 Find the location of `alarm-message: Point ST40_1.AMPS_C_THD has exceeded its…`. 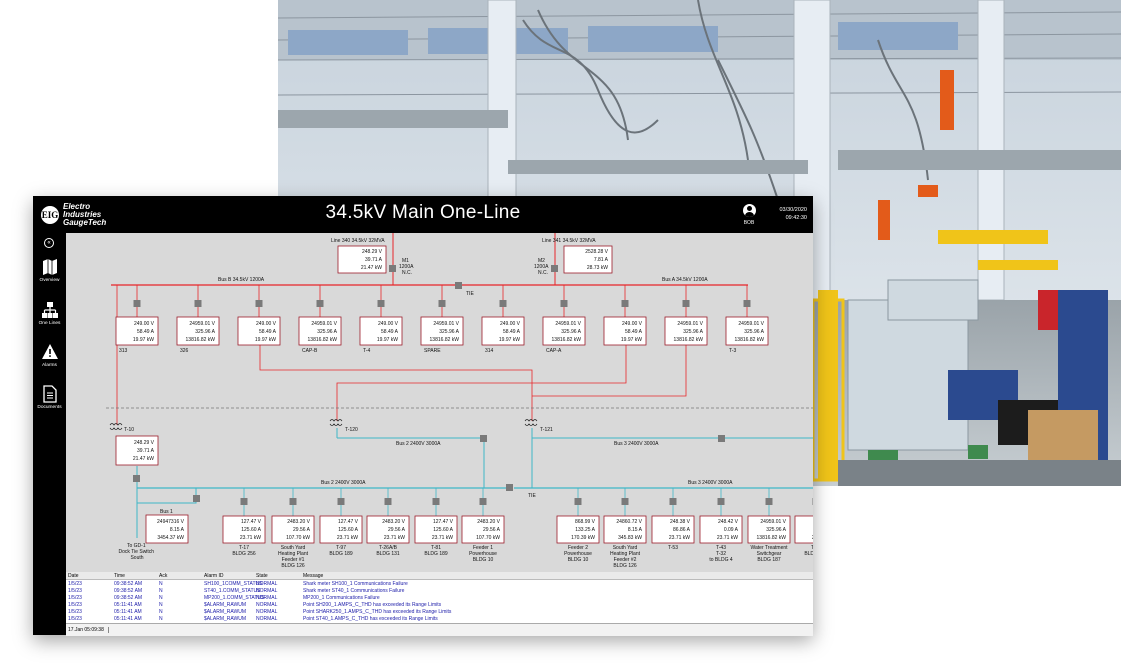

alarm-message: Point ST40_1.AMPS_C_THD has exceeded its… is located at coordinates (370, 619).